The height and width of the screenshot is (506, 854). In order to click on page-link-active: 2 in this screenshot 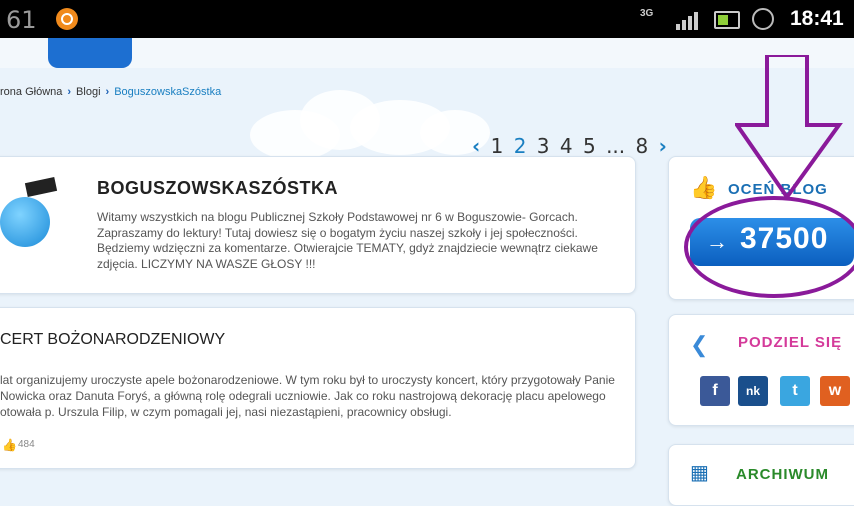, I will do `click(520, 146)`.